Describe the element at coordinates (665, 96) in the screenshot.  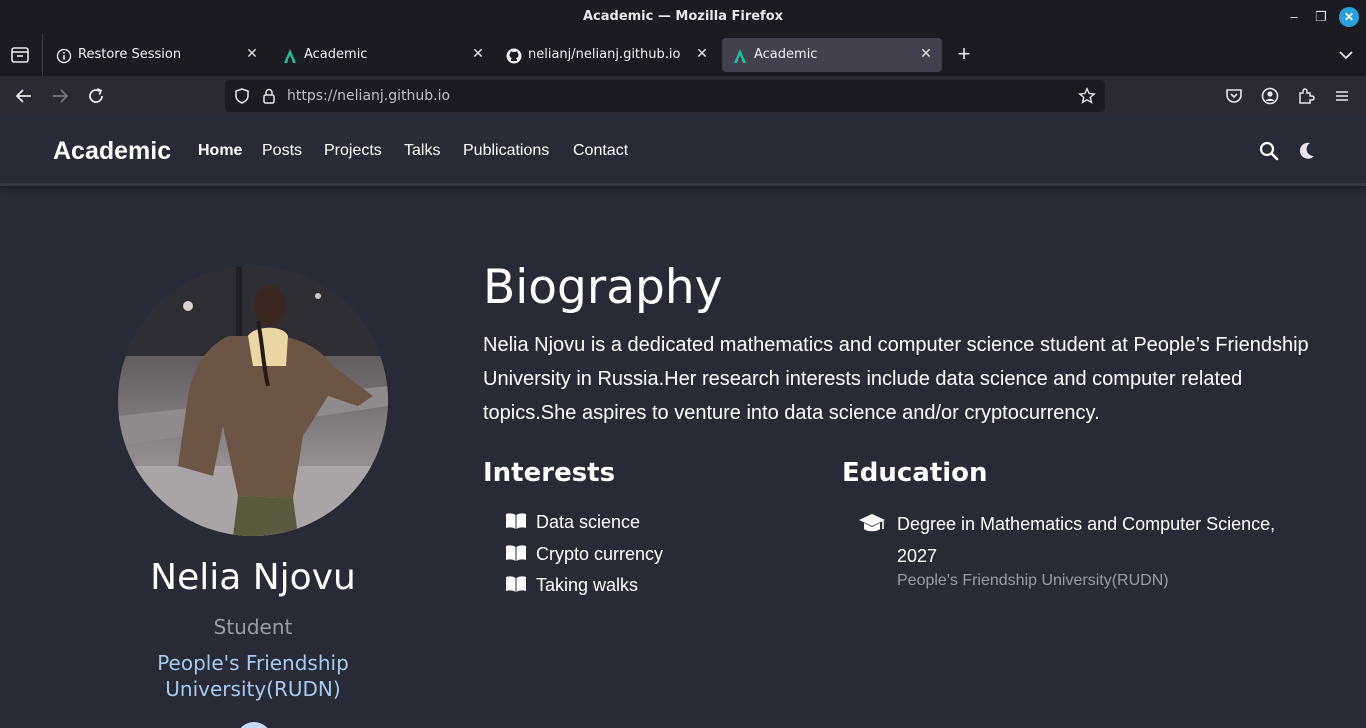
I see `address-bar: https://nelianj.github.io` at that location.